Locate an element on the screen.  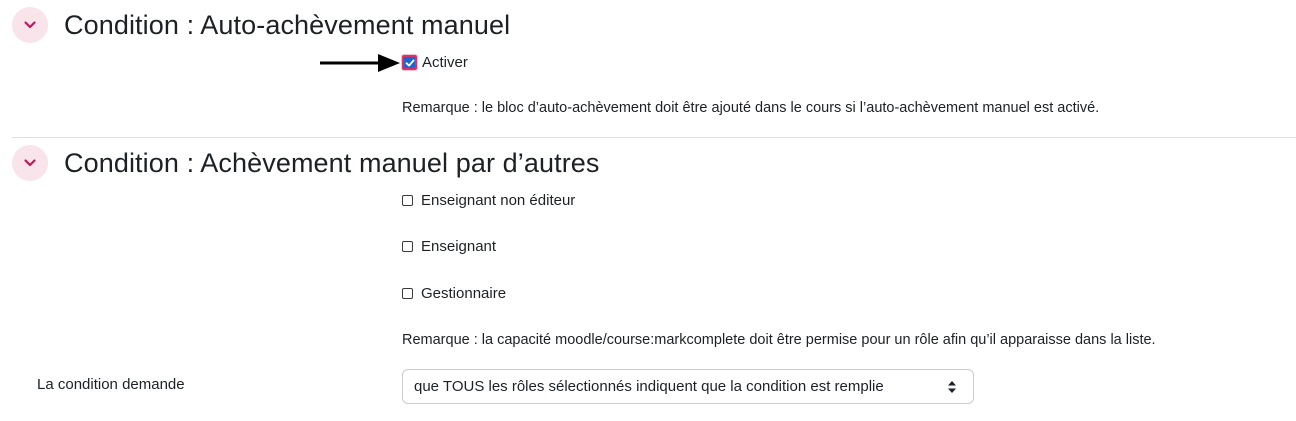
role-checkbox-non-editing-teacher is located at coordinates (407, 200).